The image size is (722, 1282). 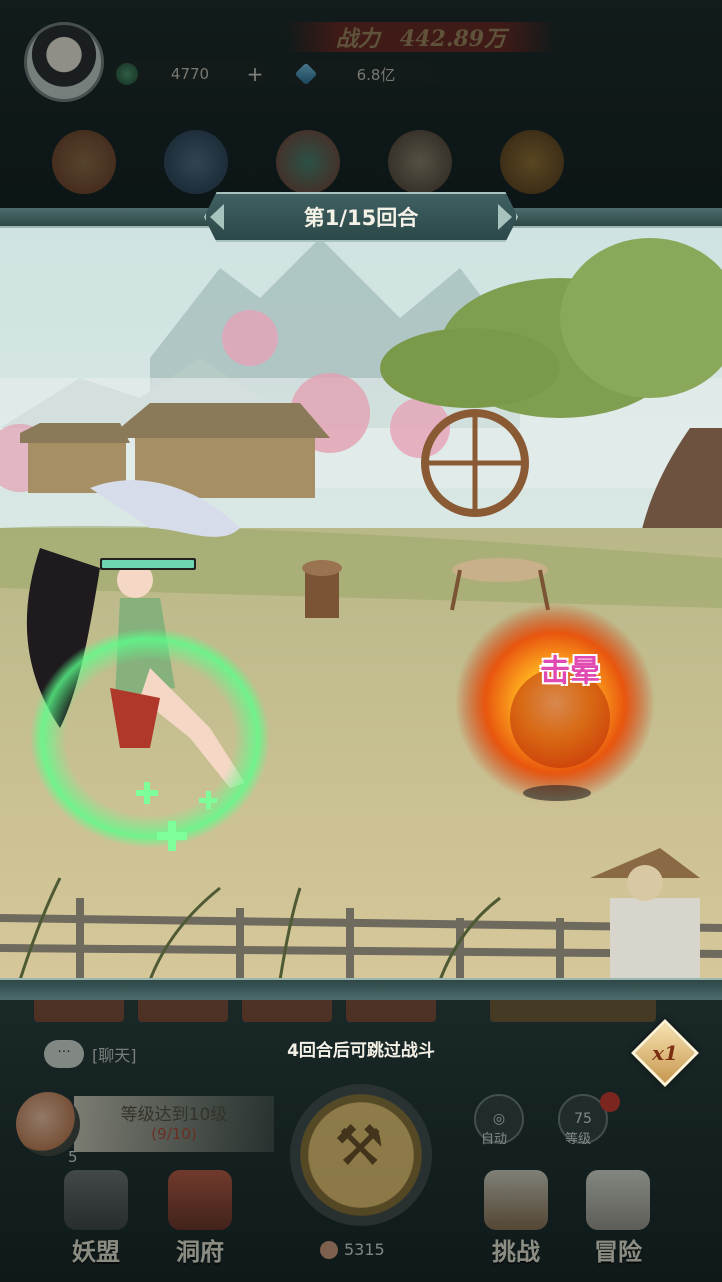 I want to click on alliance-icon, so click(x=96, y=1200).